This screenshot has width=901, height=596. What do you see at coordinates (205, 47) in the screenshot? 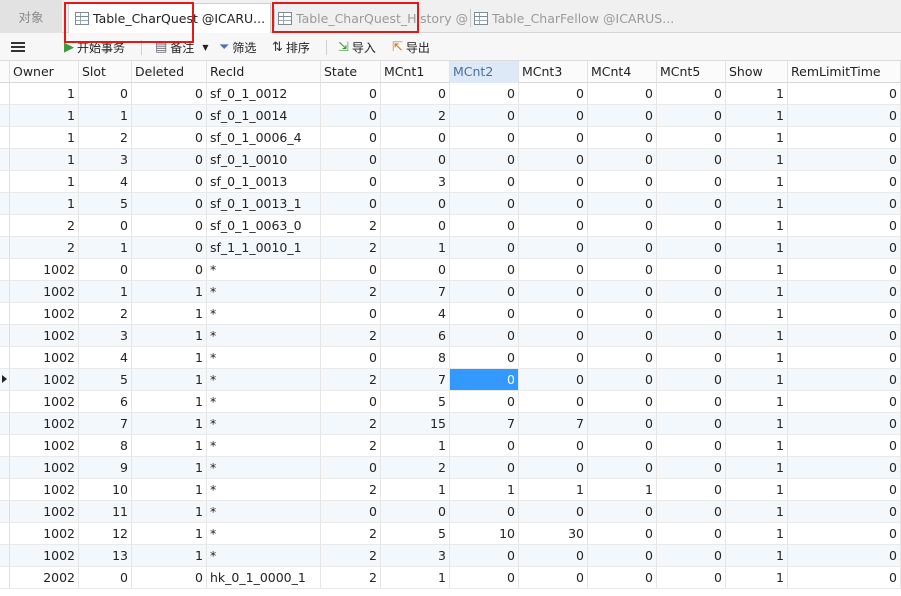
I see `dropdown-arrow-icon: ▼` at bounding box center [205, 47].